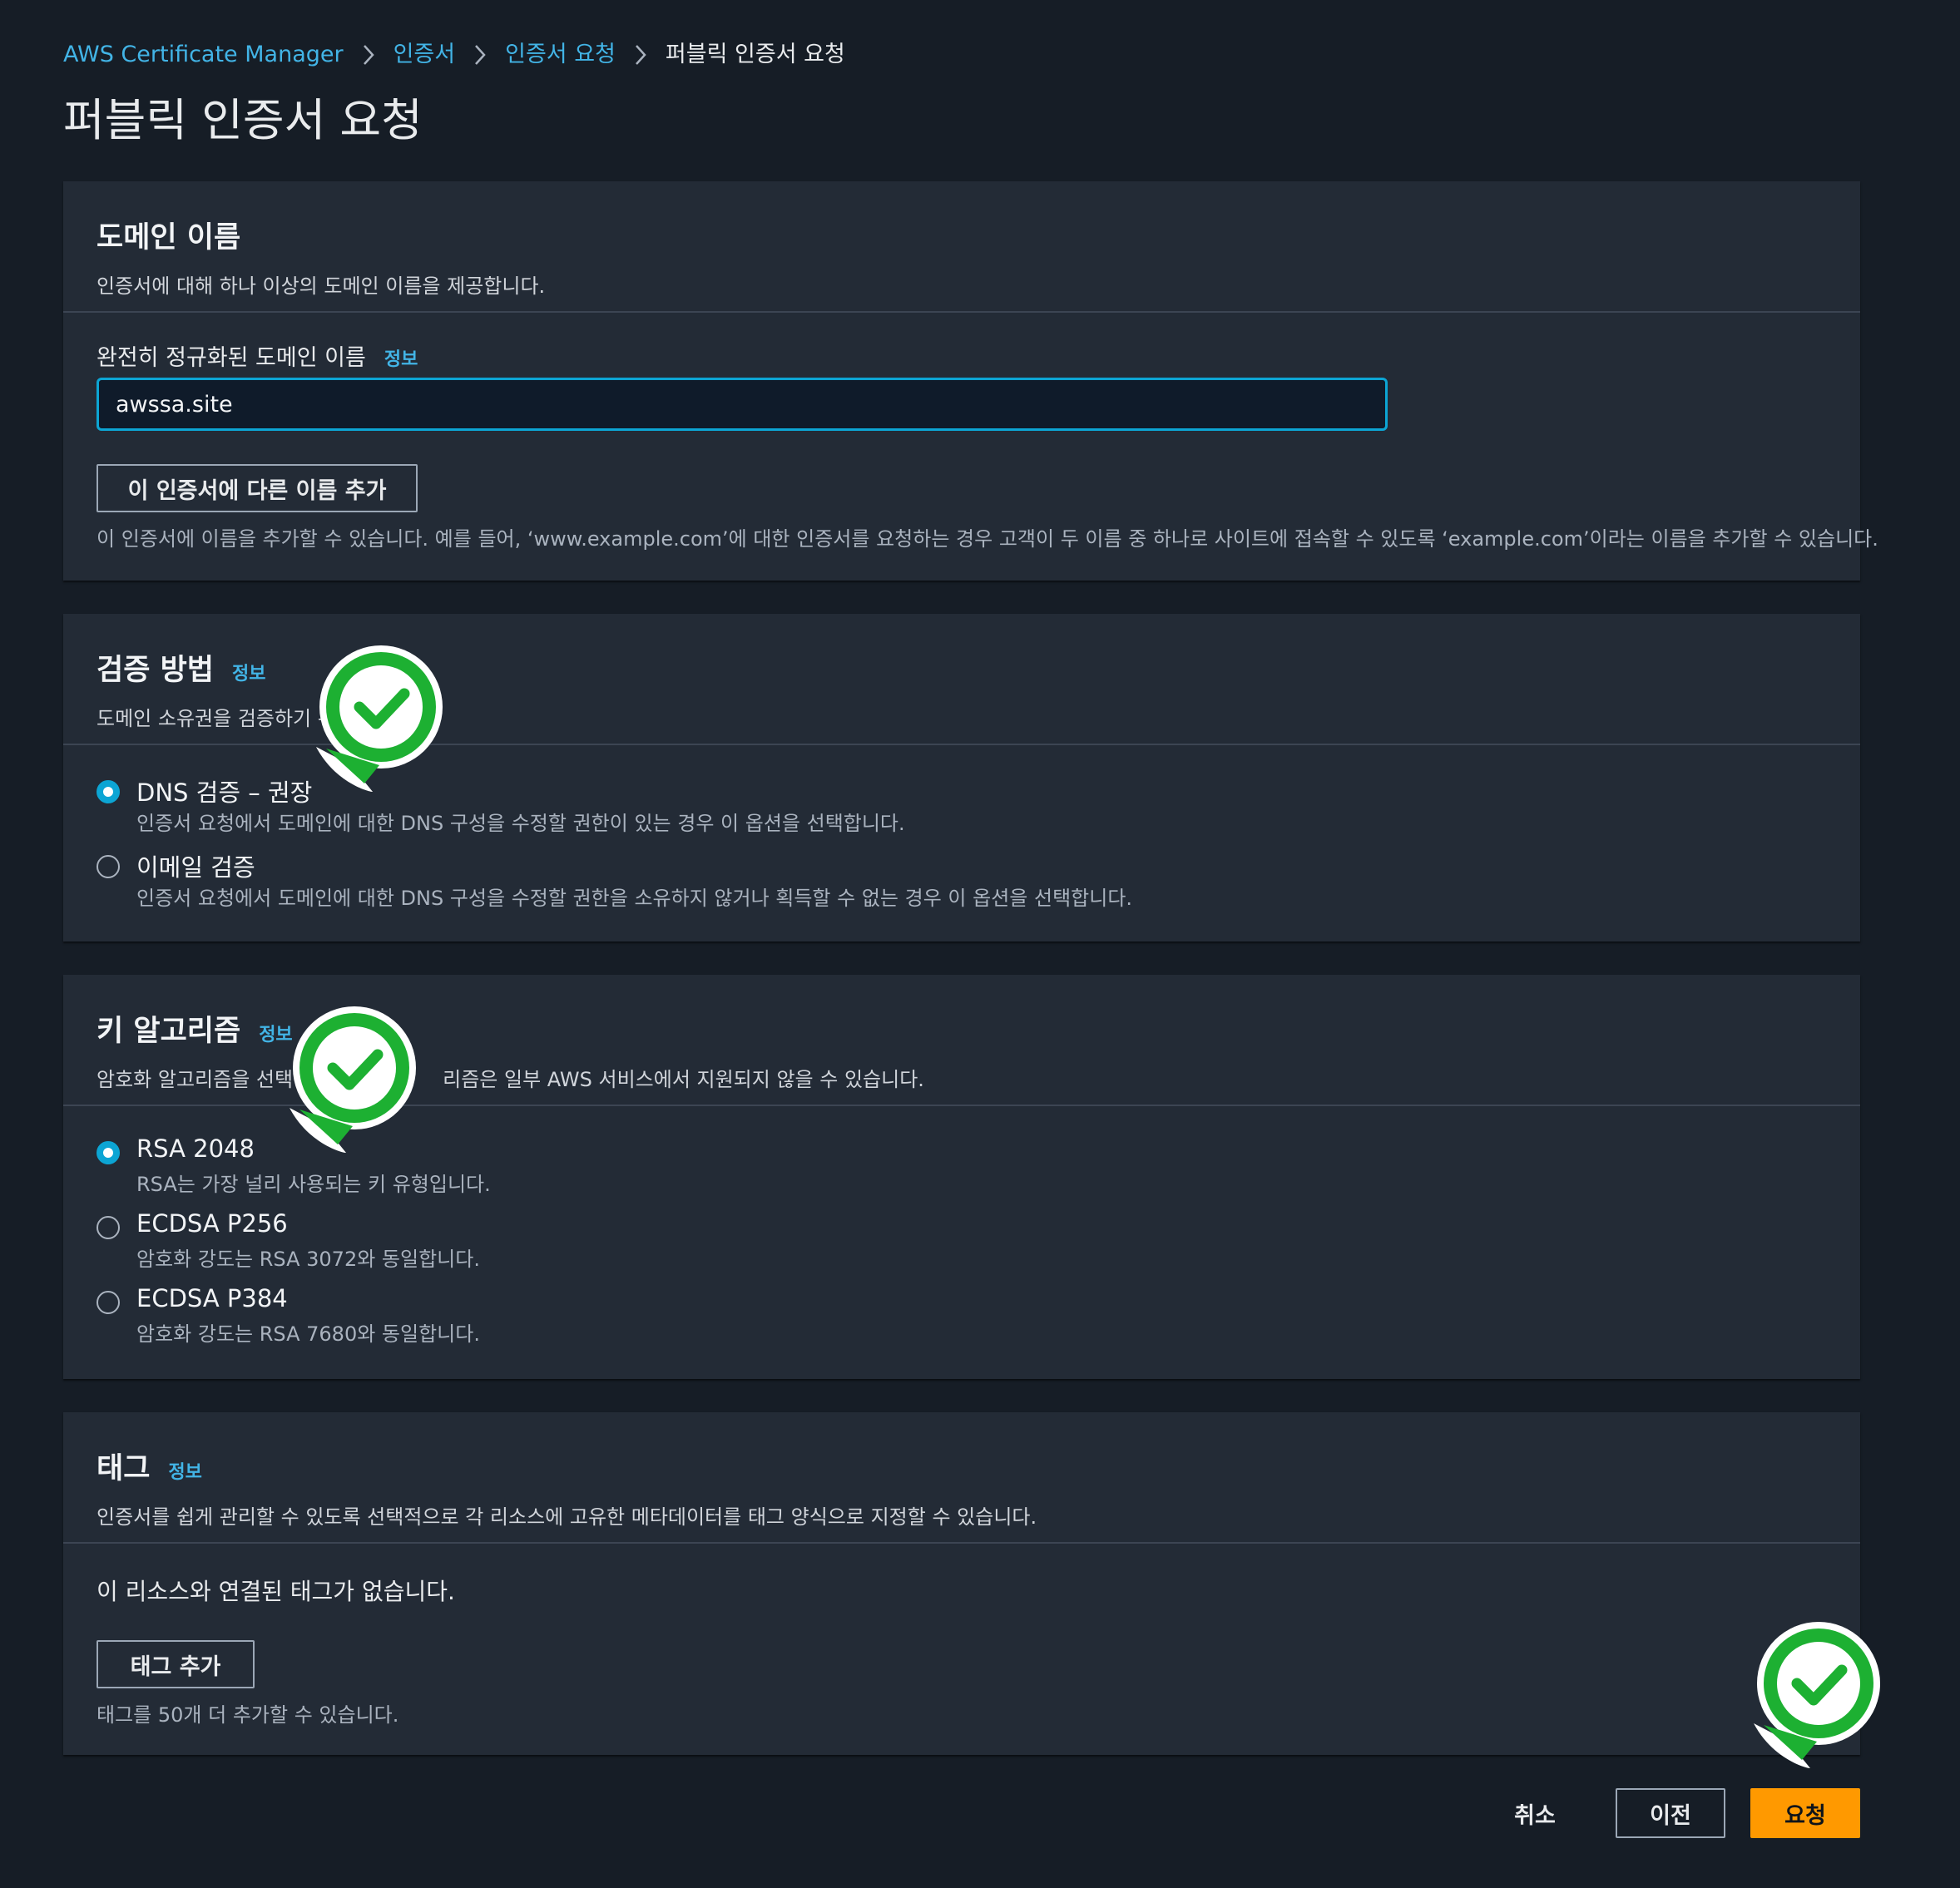 Image resolution: width=1960 pixels, height=1888 pixels. What do you see at coordinates (1535, 1813) in the screenshot?
I see `cancel-button: 취소` at bounding box center [1535, 1813].